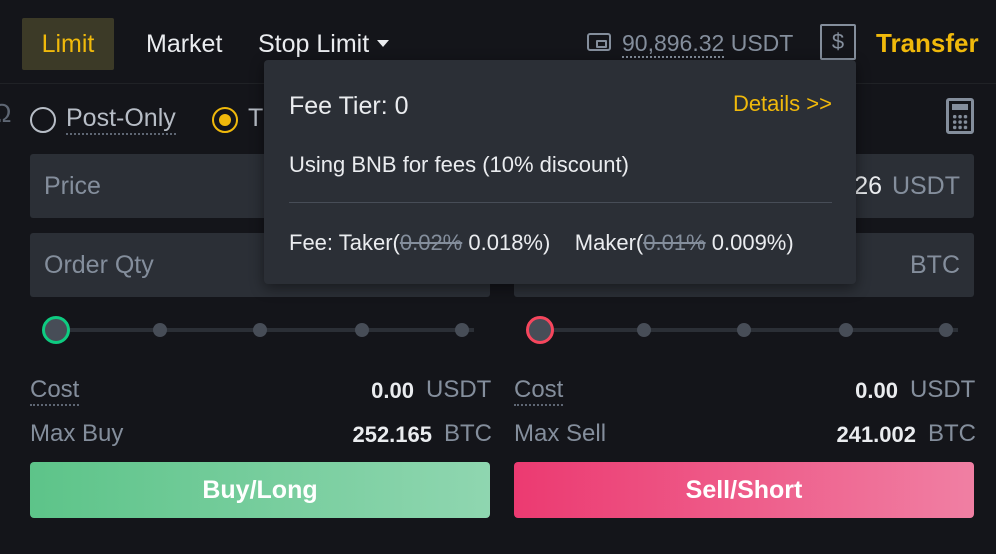 The image size is (996, 554). I want to click on sell-price-unit: USDT, so click(925, 186).